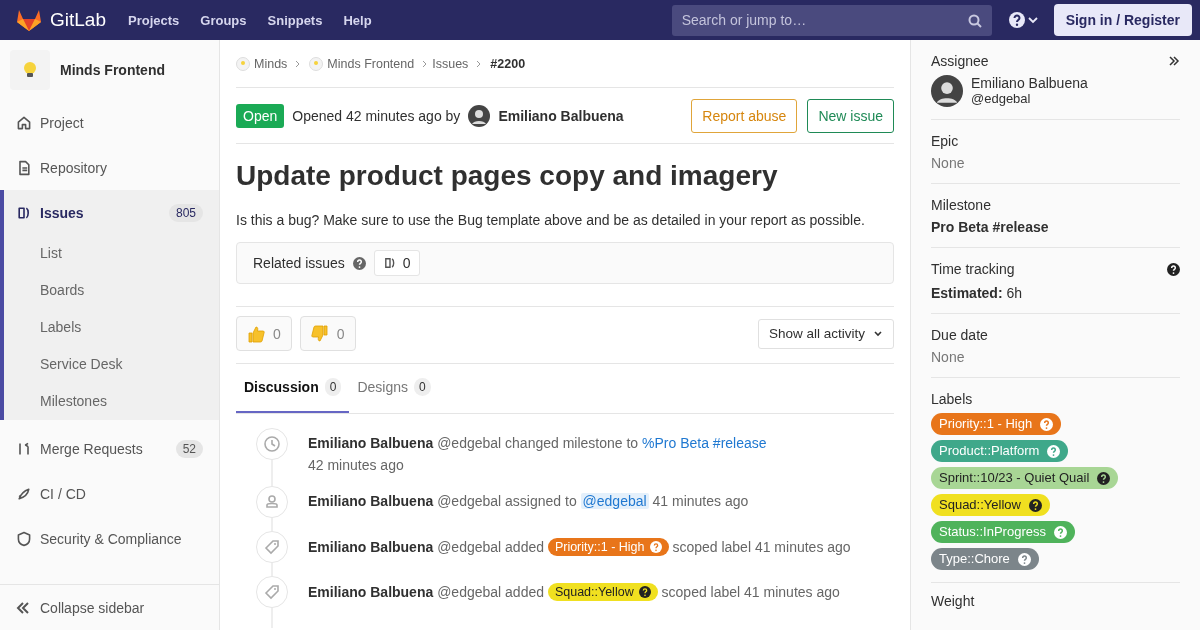 Image resolution: width=1200 pixels, height=630 pixels. Describe the element at coordinates (952, 399) in the screenshot. I see `section-heading: Labels` at that location.